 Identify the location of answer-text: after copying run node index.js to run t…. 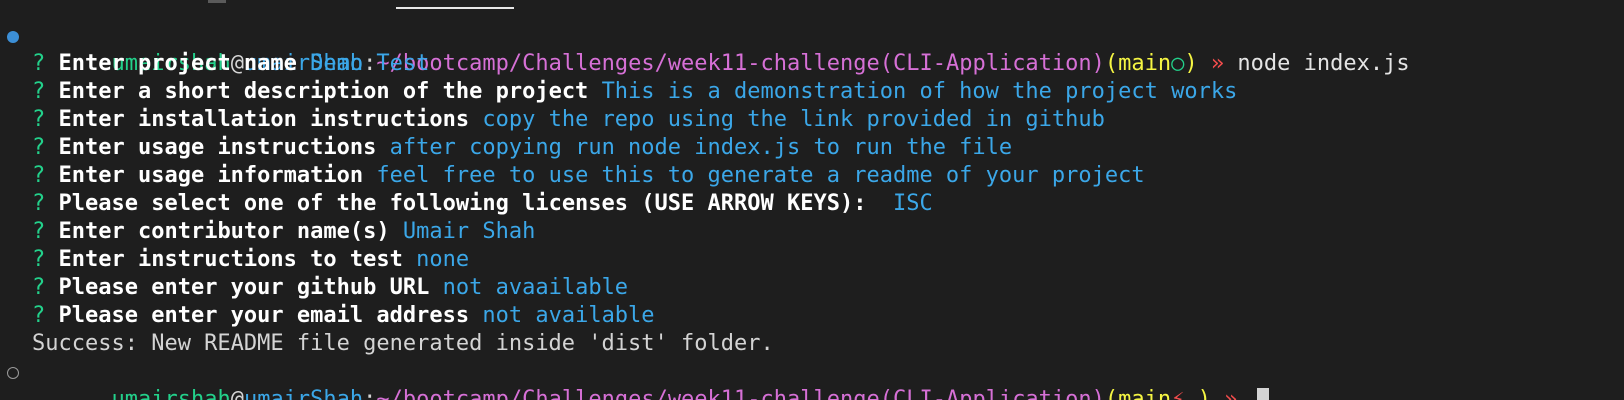
(701, 147).